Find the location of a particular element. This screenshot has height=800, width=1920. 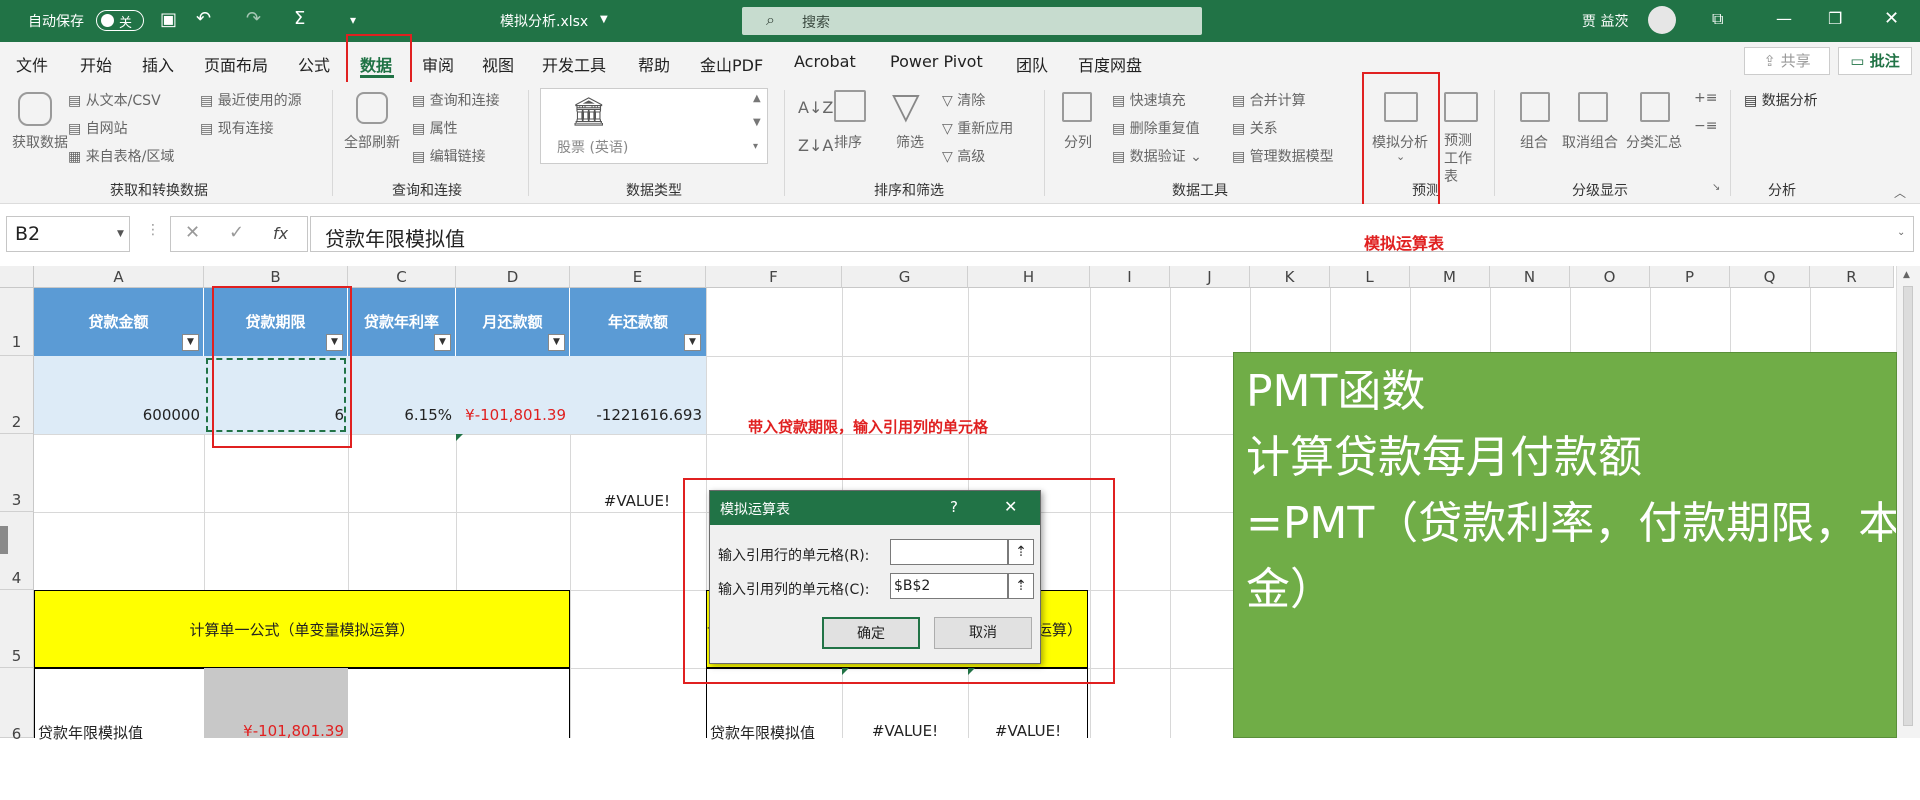

column-header: O is located at coordinates (1610, 277).